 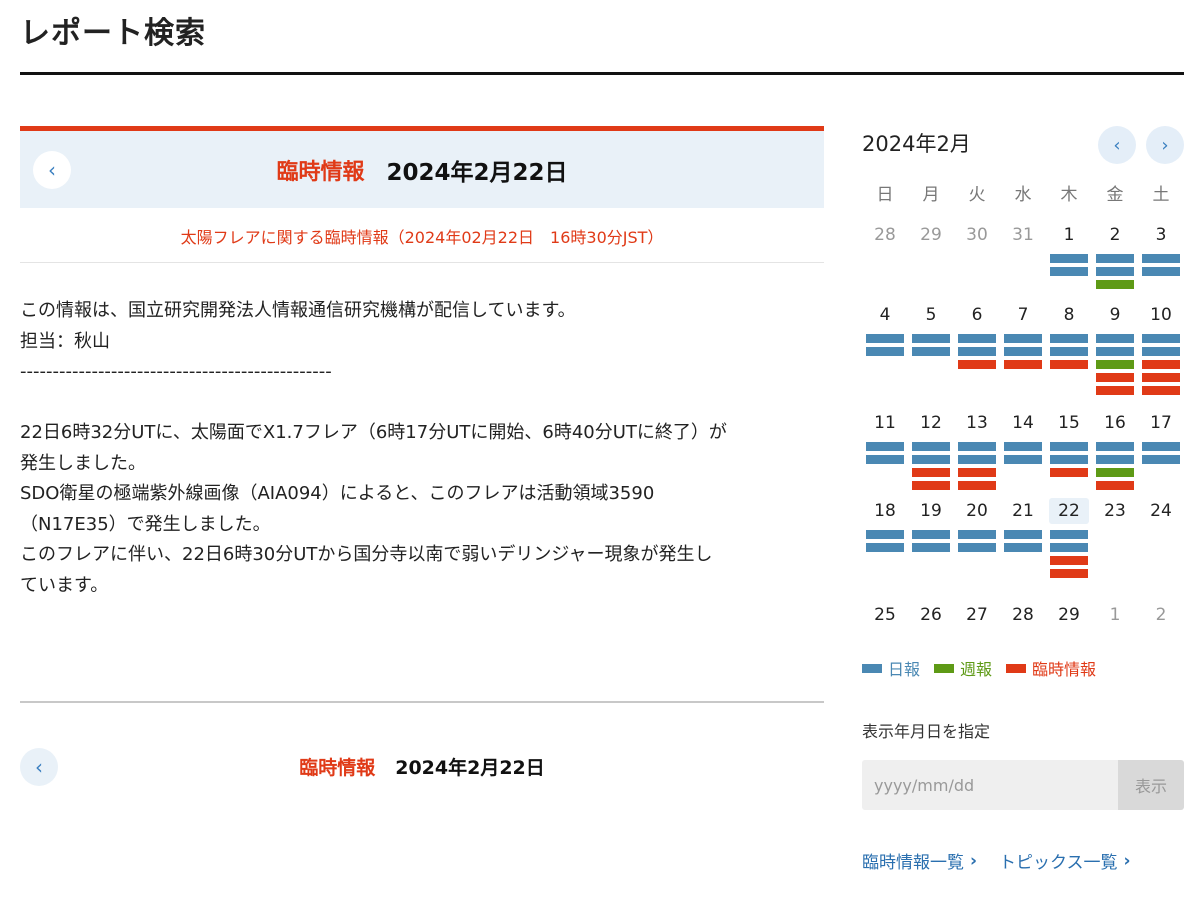 I want to click on calendar-day: 27, so click(x=977, y=627).